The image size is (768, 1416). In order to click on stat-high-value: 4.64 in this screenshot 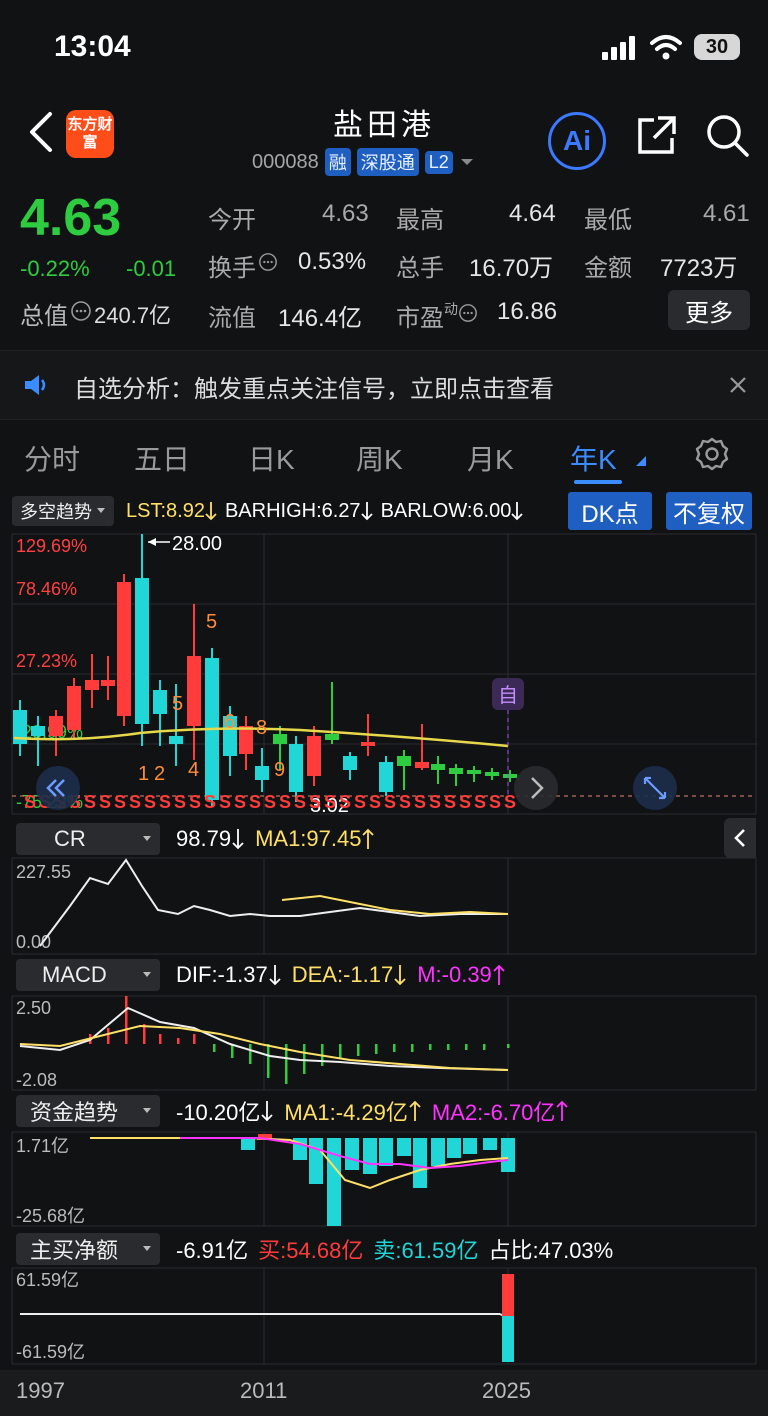, I will do `click(532, 213)`.